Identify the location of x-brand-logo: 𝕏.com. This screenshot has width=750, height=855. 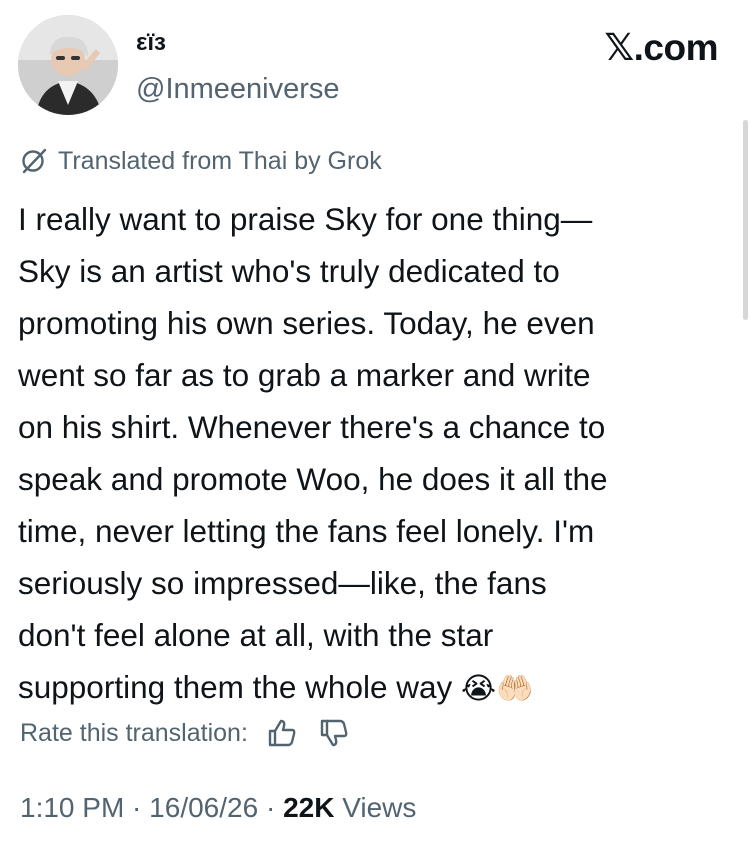
(661, 47).